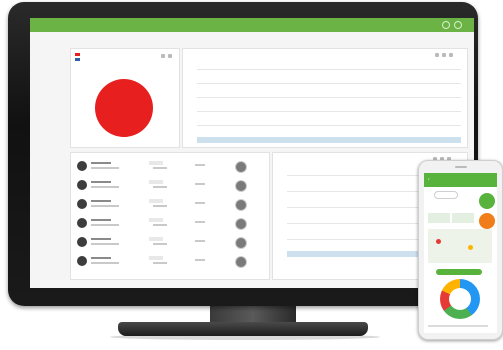  I want to click on phone-header-bar: ≡, so click(460, 180).